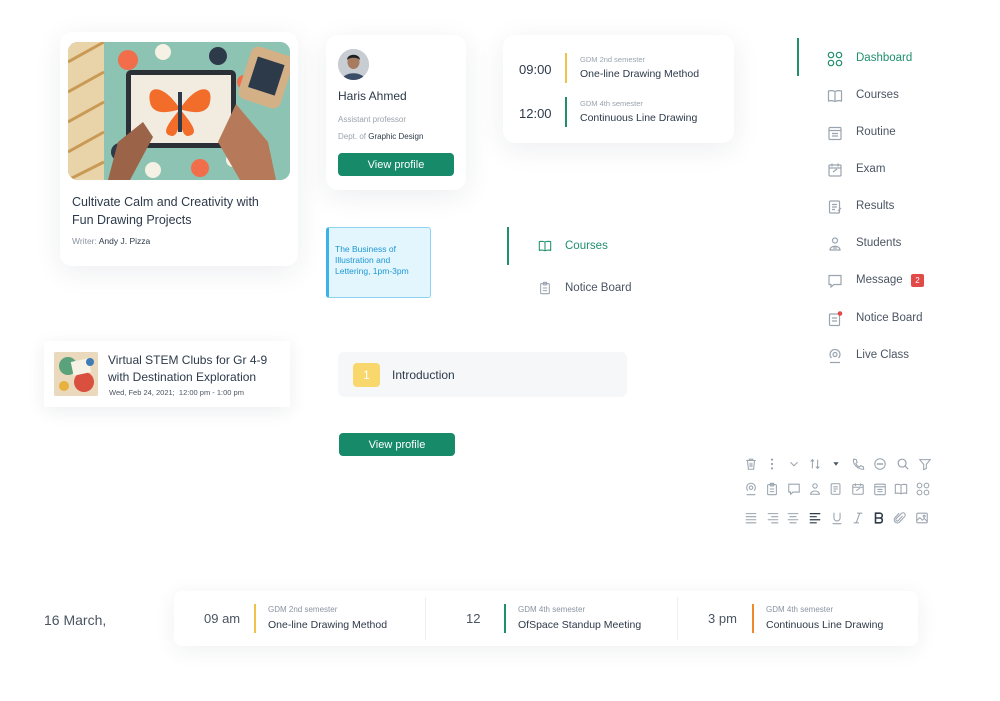 The height and width of the screenshot is (701, 1000). What do you see at coordinates (917, 280) in the screenshot?
I see `message-count-badge: 2` at bounding box center [917, 280].